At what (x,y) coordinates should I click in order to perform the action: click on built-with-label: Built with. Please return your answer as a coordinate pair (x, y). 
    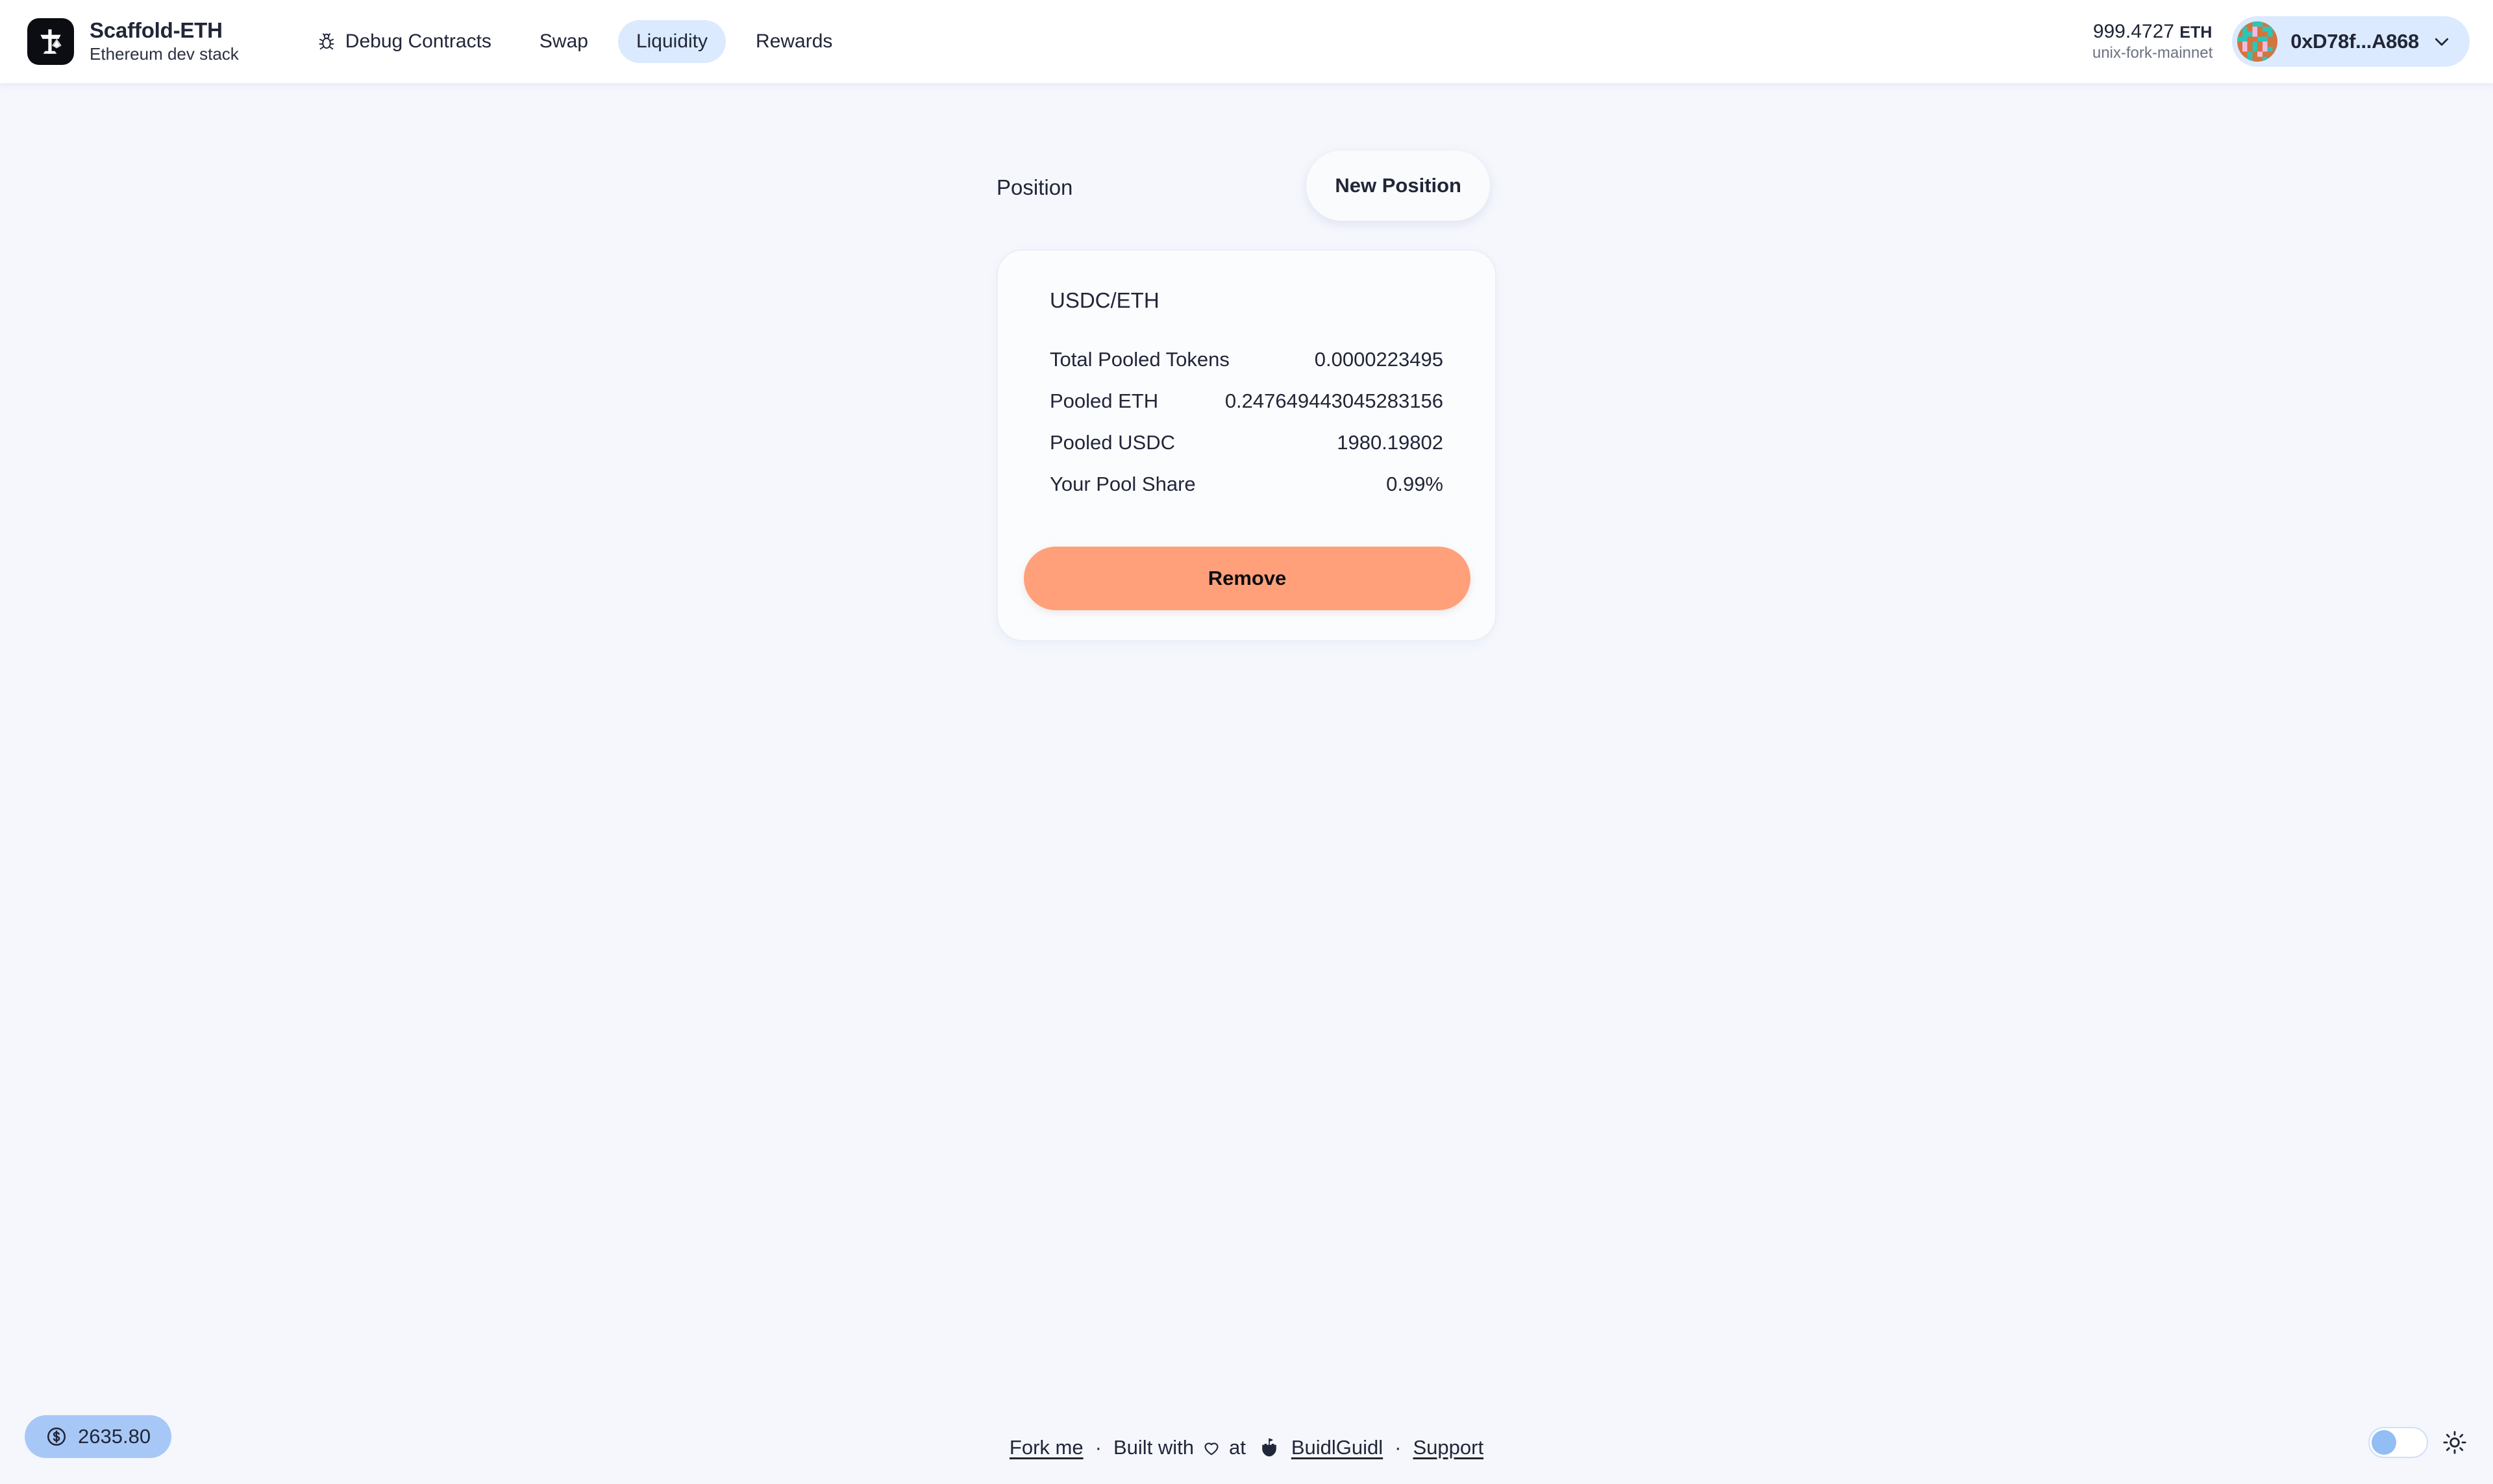
    Looking at the image, I should click on (1153, 1447).